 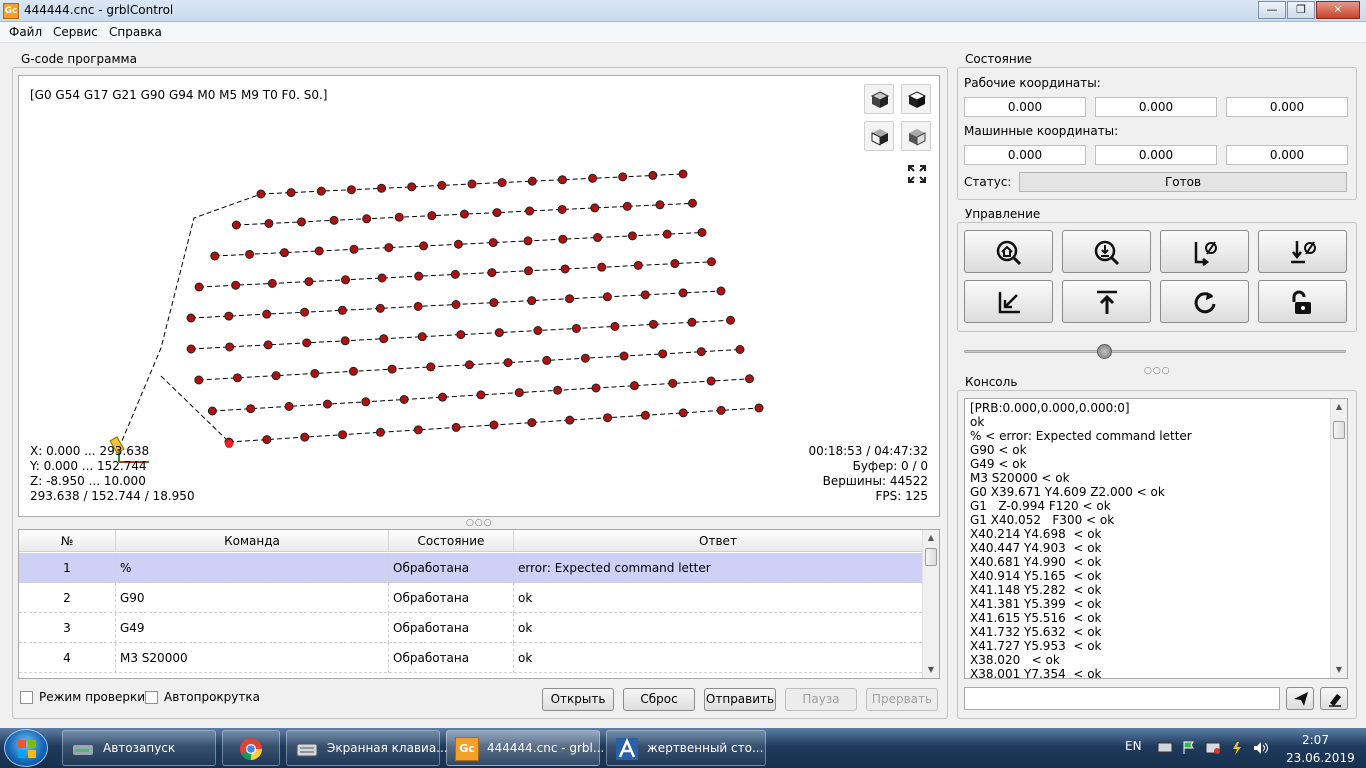 What do you see at coordinates (112, 496) in the screenshot?
I see `bounds-size: 293.638 / 152.744 / 18.950` at bounding box center [112, 496].